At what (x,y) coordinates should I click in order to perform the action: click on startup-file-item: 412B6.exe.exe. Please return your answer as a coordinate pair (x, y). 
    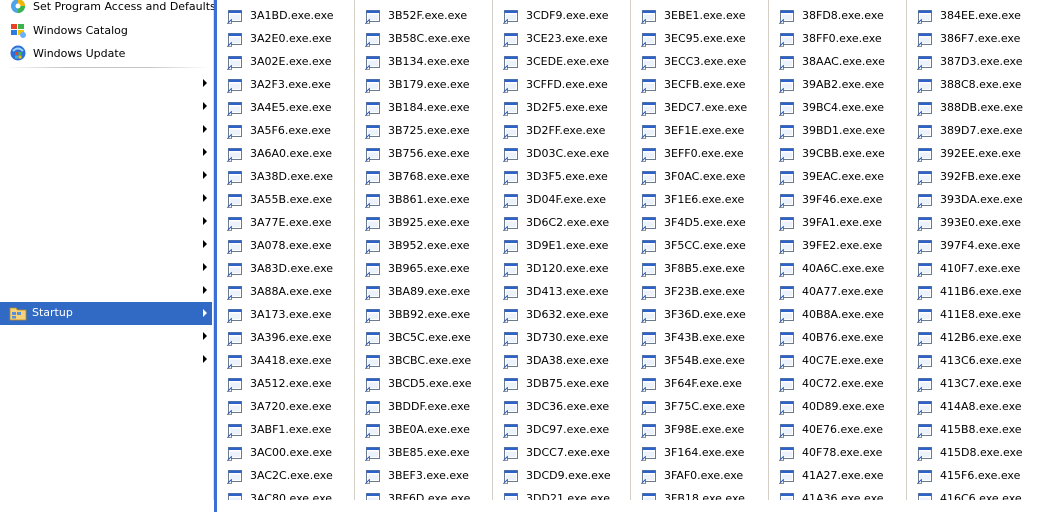
    Looking at the image, I should click on (973, 337).